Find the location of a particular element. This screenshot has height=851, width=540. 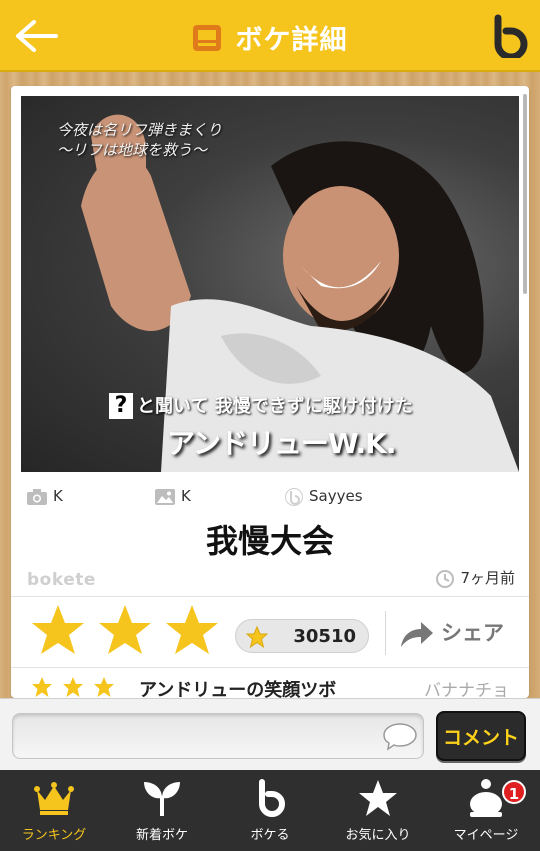

question-mark-icon: ? is located at coordinates (121, 406).